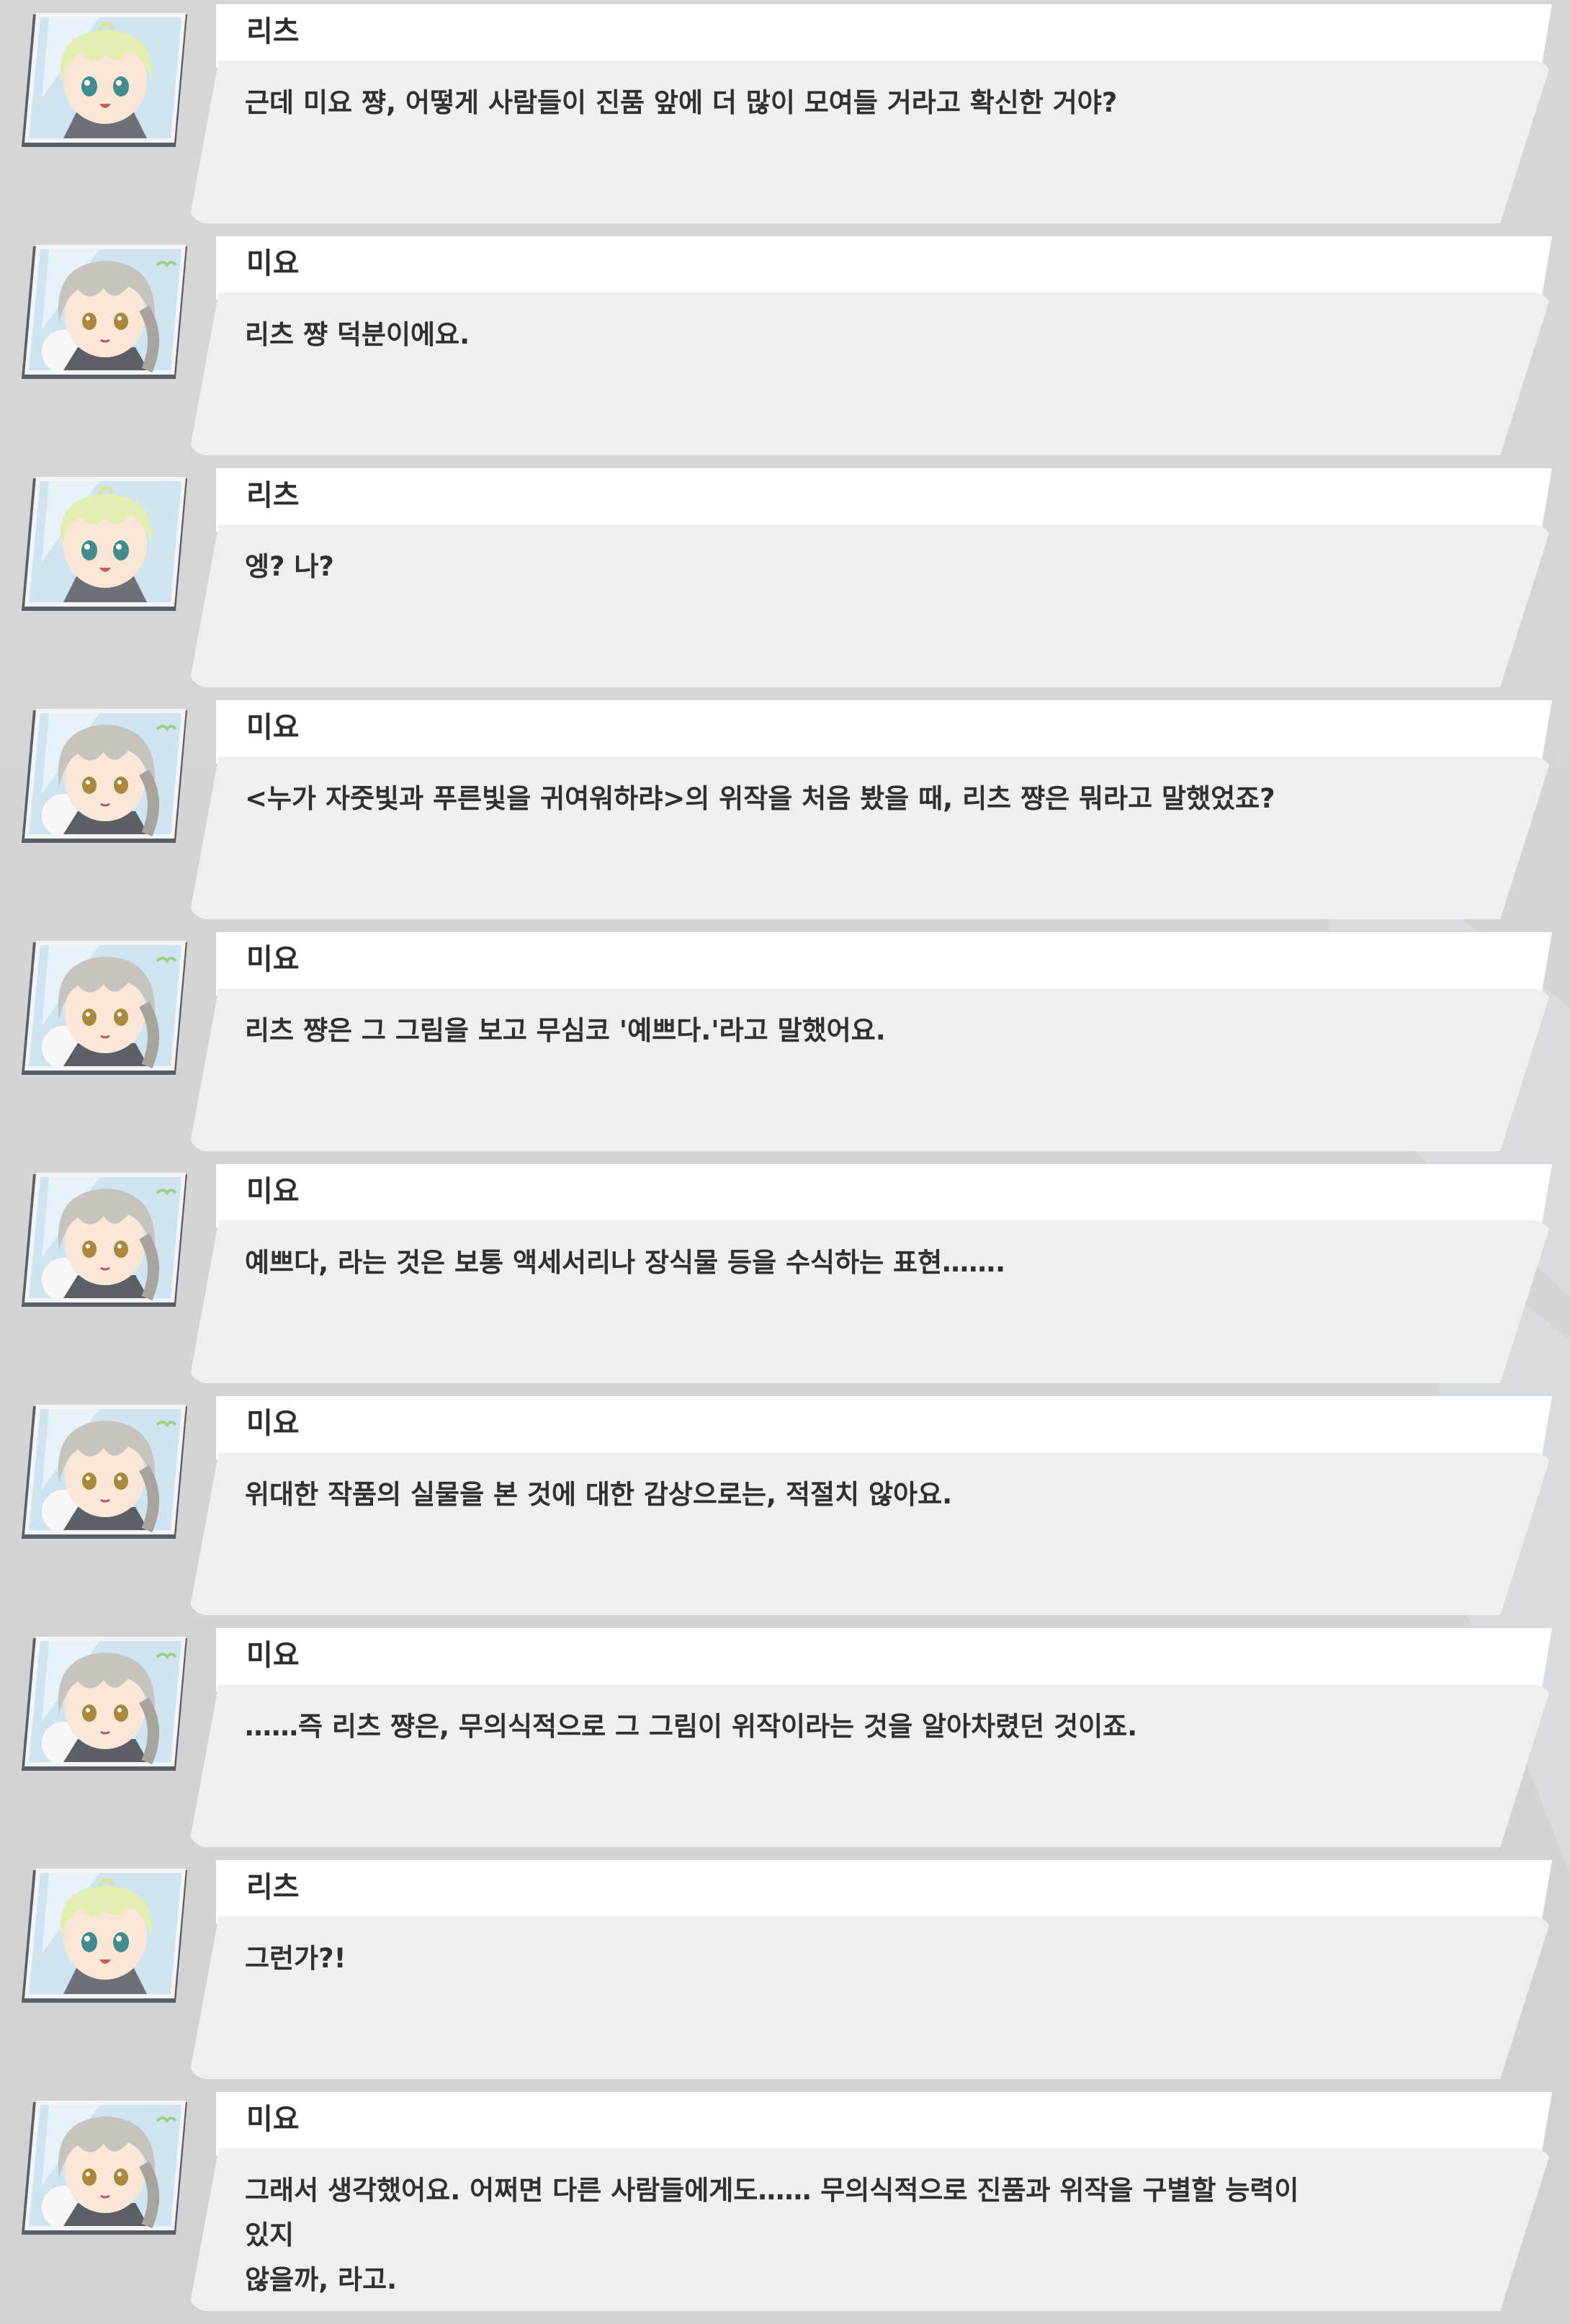 The image size is (1570, 2324). I want to click on dialogue-entry-9: 리츠 그런가?!, so click(785, 1972).